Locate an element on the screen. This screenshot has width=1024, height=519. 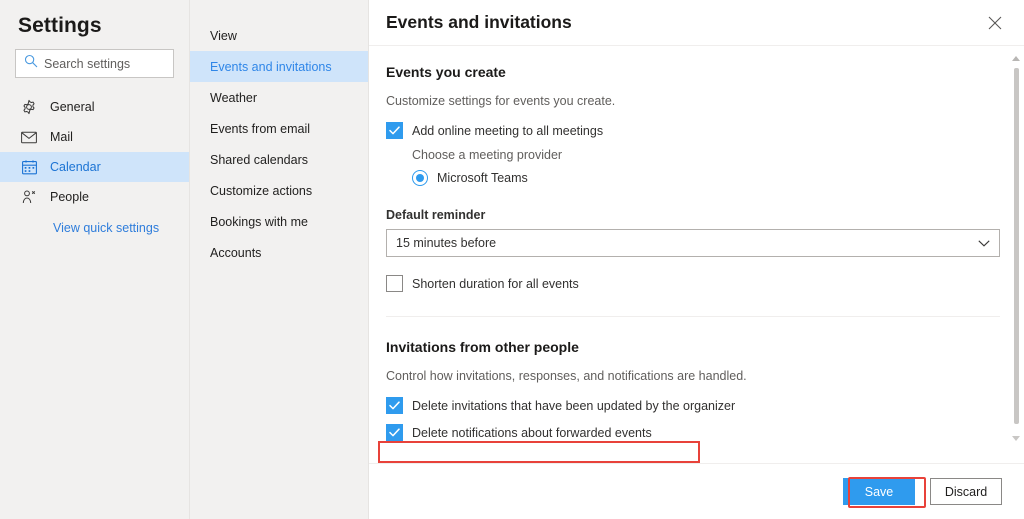
subnav-item-label: Shared calendars is located at coordinates (259, 159).